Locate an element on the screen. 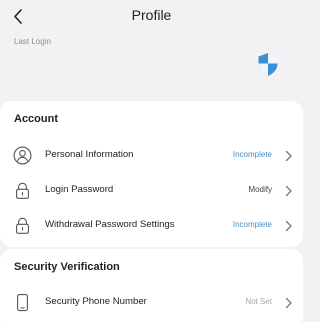 The width and height of the screenshot is (320, 322). status-text: Not Set is located at coordinates (258, 301).